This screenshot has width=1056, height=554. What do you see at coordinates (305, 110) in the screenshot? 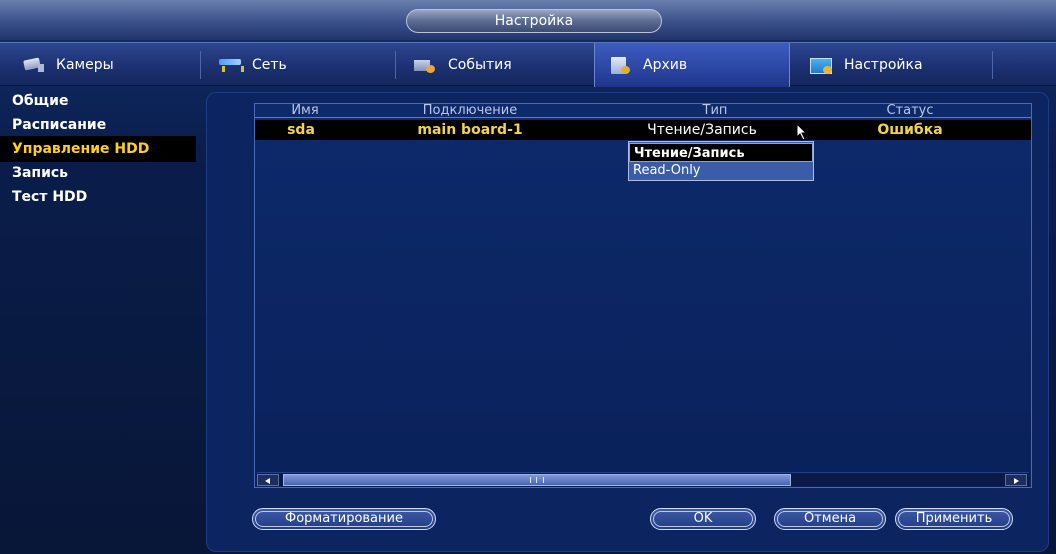
I see `column-header-name: Имя` at bounding box center [305, 110].